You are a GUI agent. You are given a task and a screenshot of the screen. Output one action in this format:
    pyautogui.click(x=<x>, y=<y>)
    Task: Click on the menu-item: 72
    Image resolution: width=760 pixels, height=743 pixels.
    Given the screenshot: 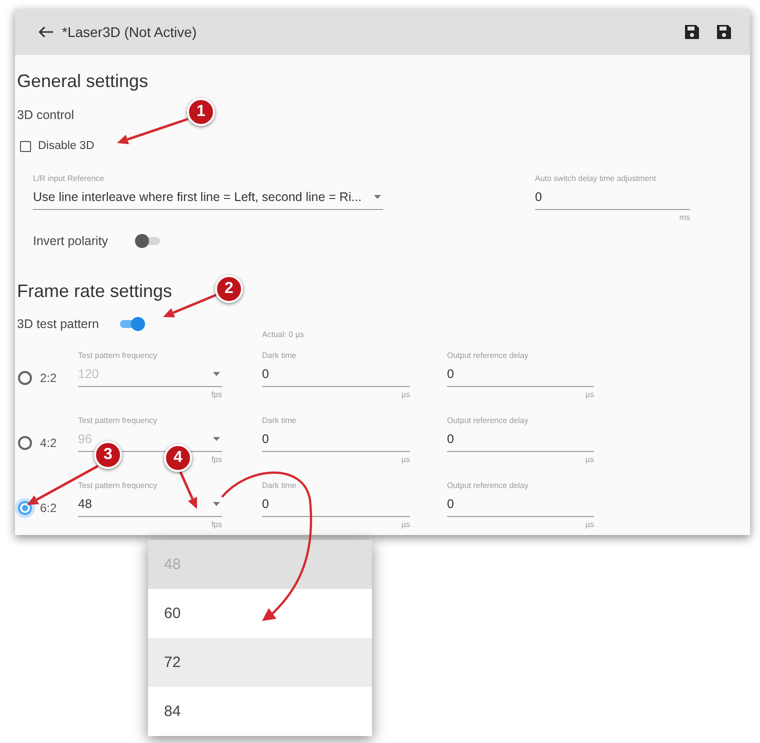 What is the action you would take?
    pyautogui.click(x=260, y=662)
    